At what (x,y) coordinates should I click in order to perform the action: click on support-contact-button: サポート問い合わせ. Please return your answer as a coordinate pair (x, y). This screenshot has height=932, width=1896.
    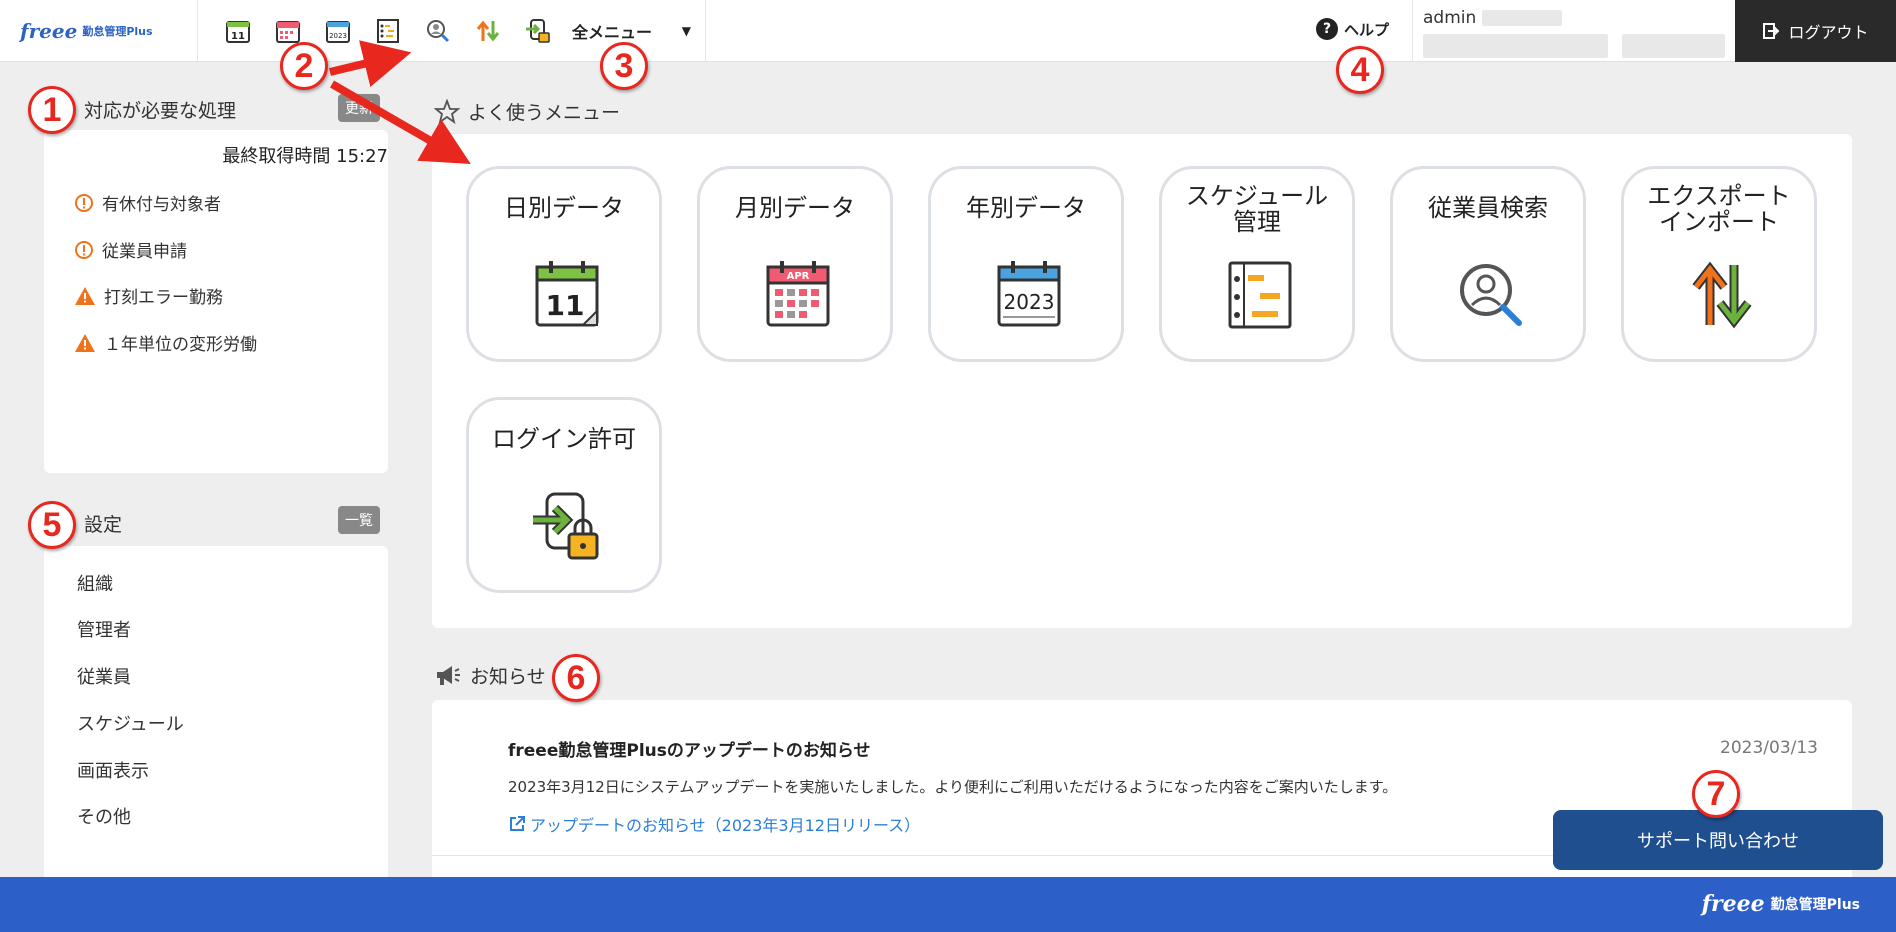
    Looking at the image, I should click on (1718, 840).